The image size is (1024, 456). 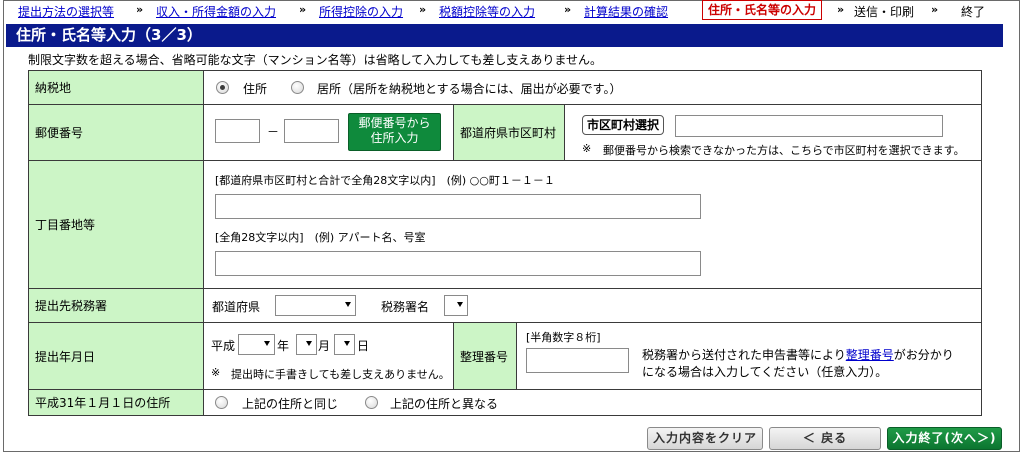 What do you see at coordinates (744, 355) in the screenshot?
I see `seiri-text-before: 税務署から送付された申告書等により` at bounding box center [744, 355].